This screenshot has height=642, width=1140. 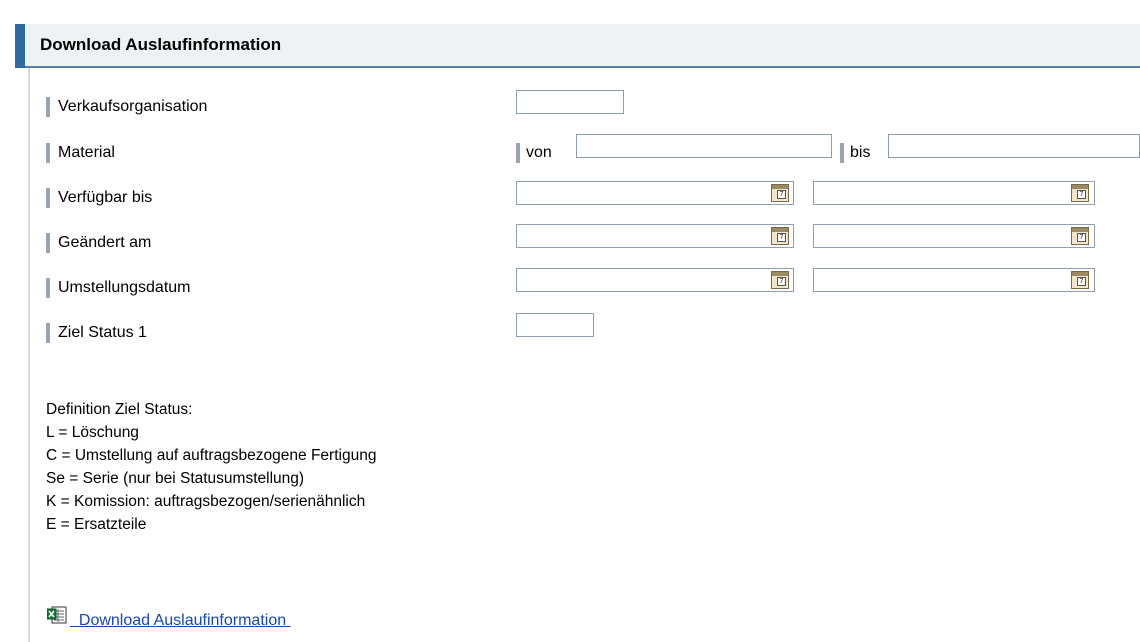 I want to click on label-text: Material, so click(x=86, y=152).